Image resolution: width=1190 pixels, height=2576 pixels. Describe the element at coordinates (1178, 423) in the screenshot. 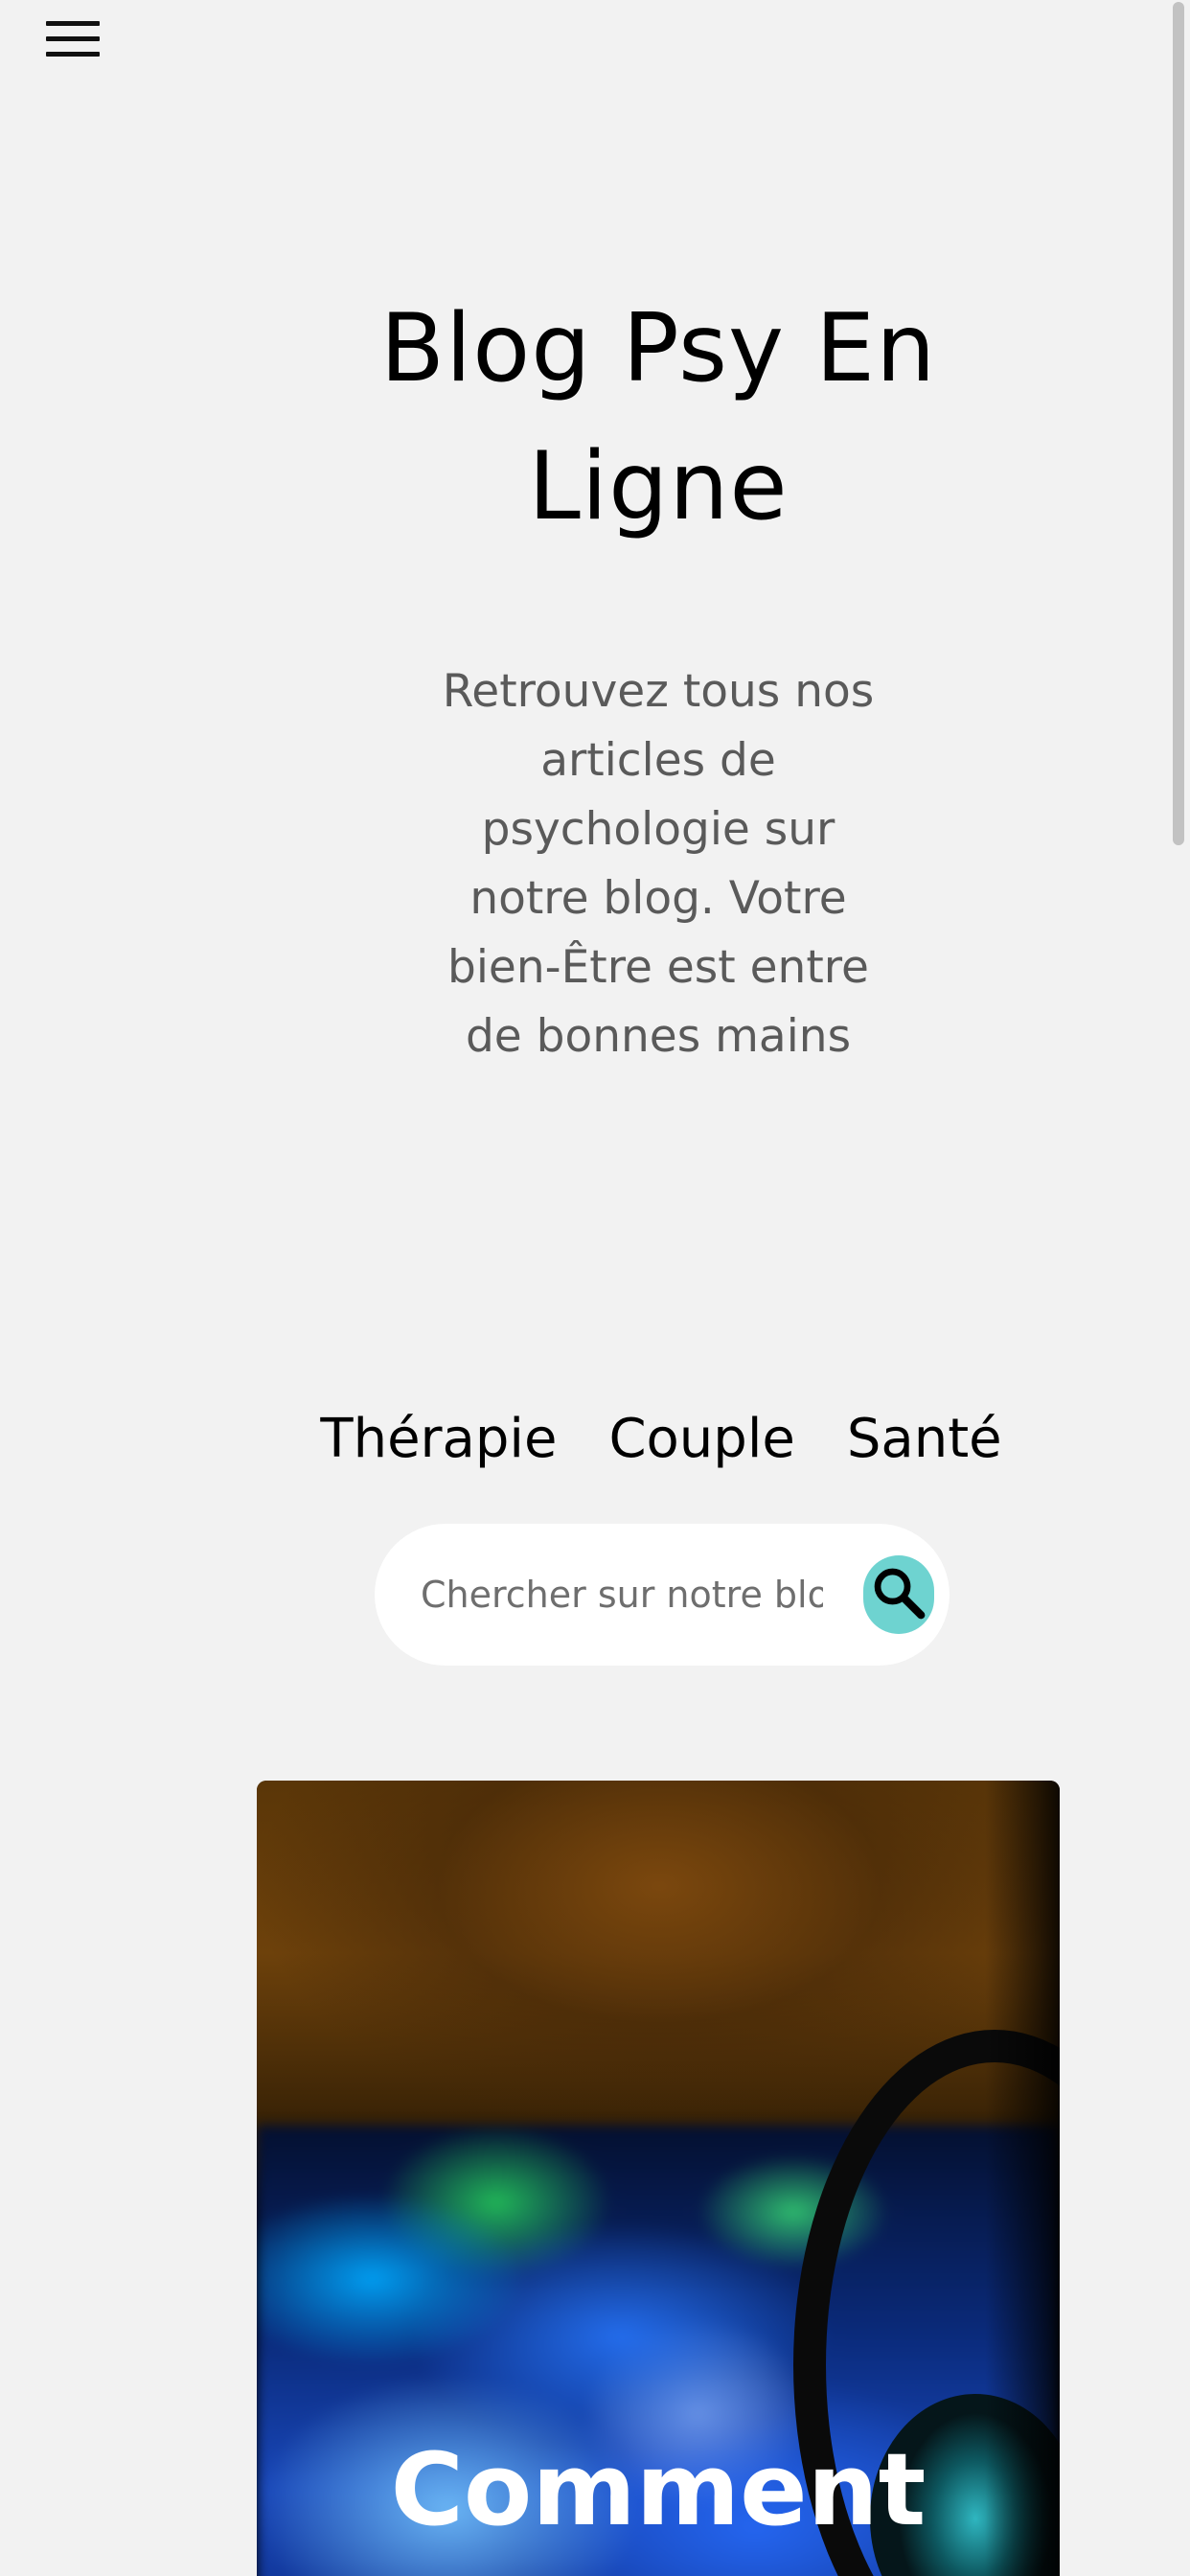

I see `scrollbar-thumb` at that location.